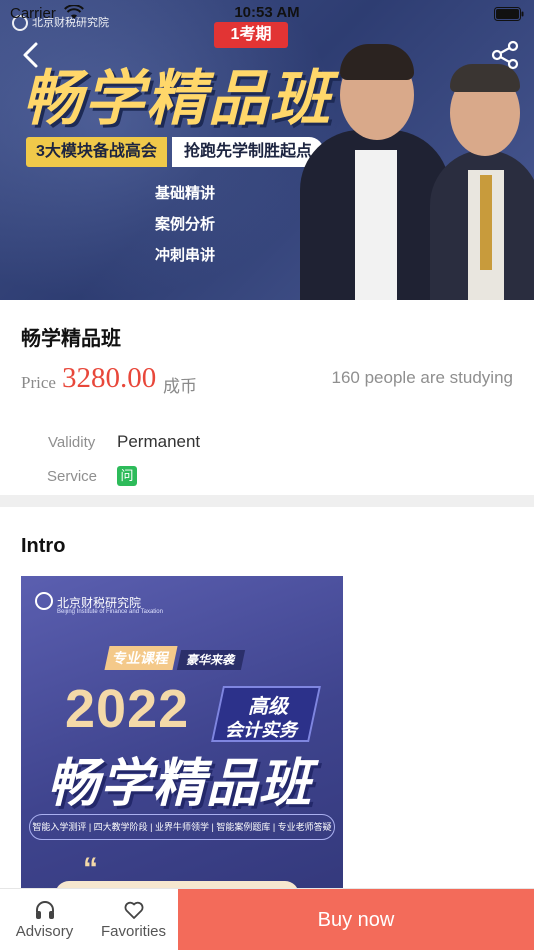 The image size is (534, 950). Describe the element at coordinates (43, 546) in the screenshot. I see `intro-title: Intro` at that location.